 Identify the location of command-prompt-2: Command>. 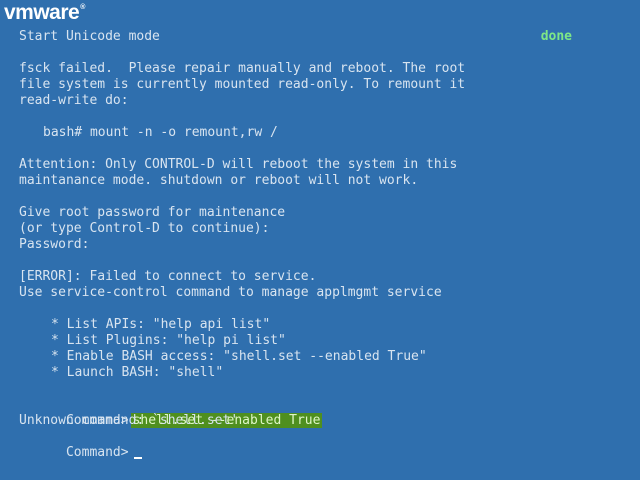
(97, 452).